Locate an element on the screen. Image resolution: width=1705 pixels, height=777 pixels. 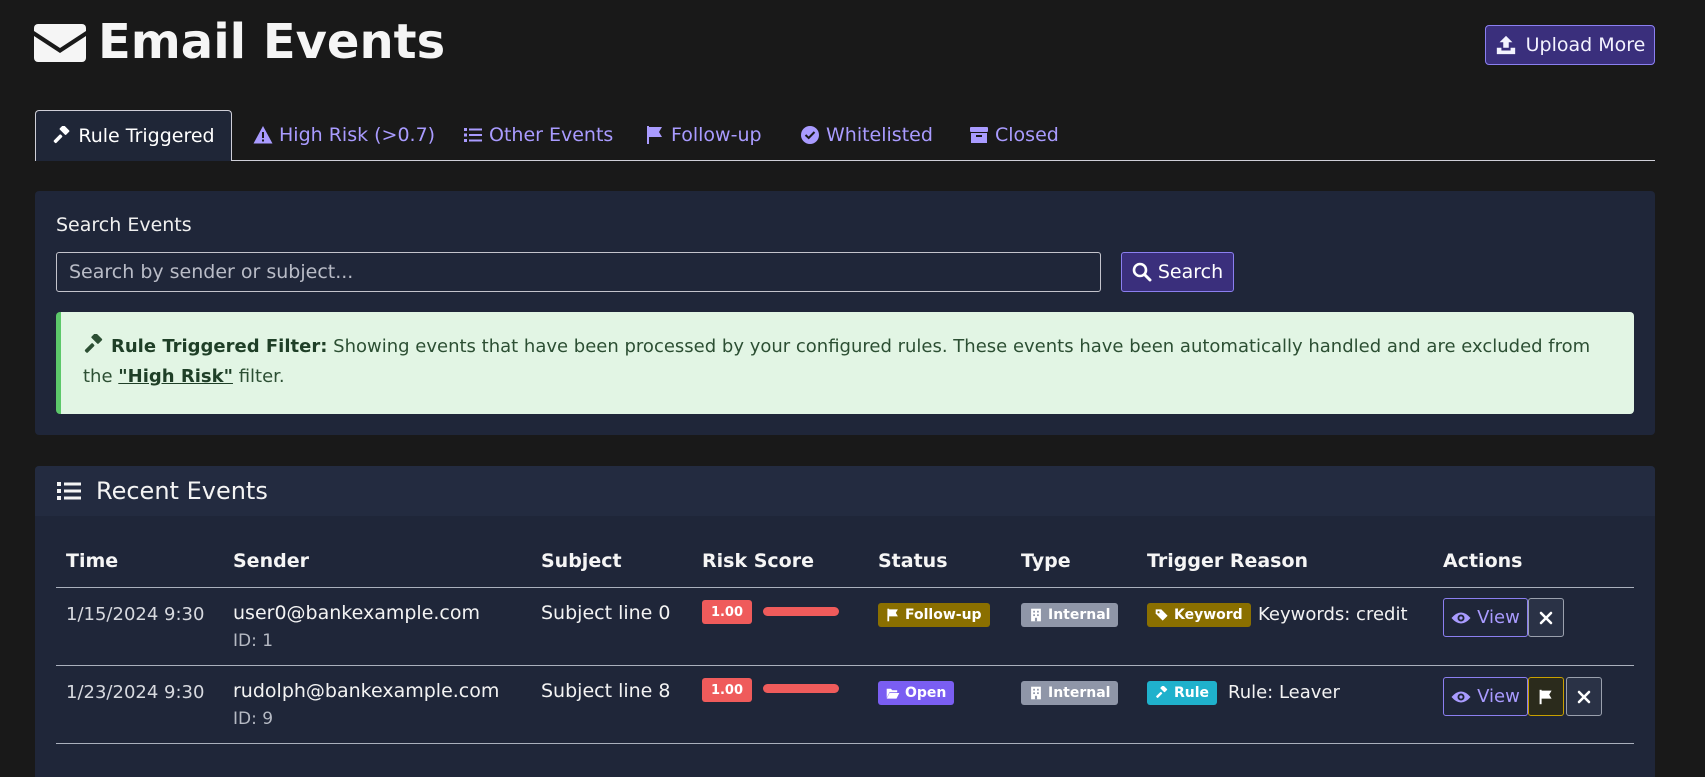
status-badge: Open is located at coordinates (916, 693).